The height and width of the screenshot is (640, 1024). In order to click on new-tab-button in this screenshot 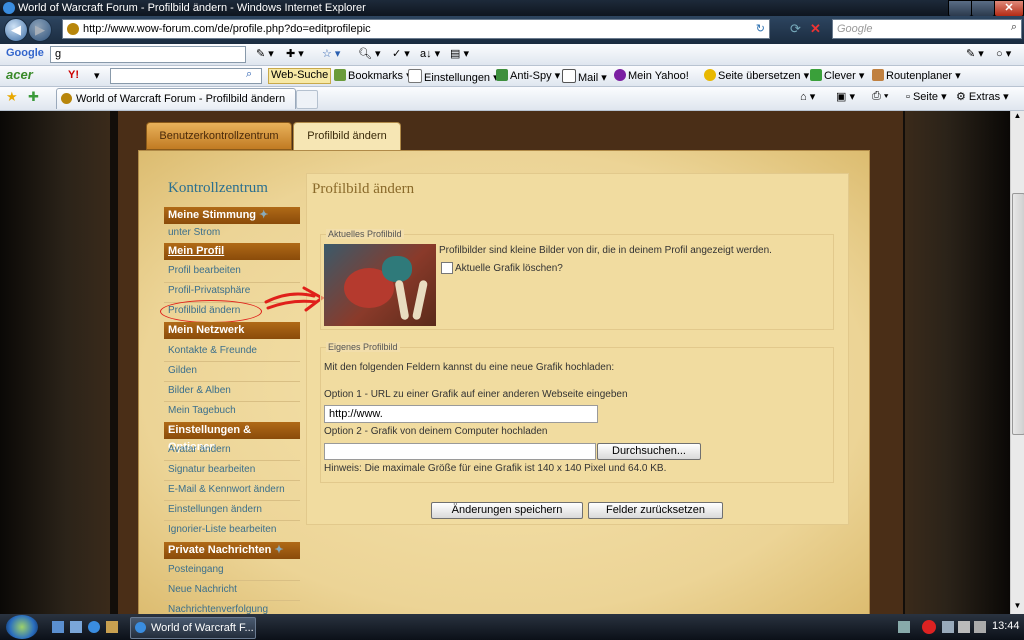, I will do `click(307, 99)`.